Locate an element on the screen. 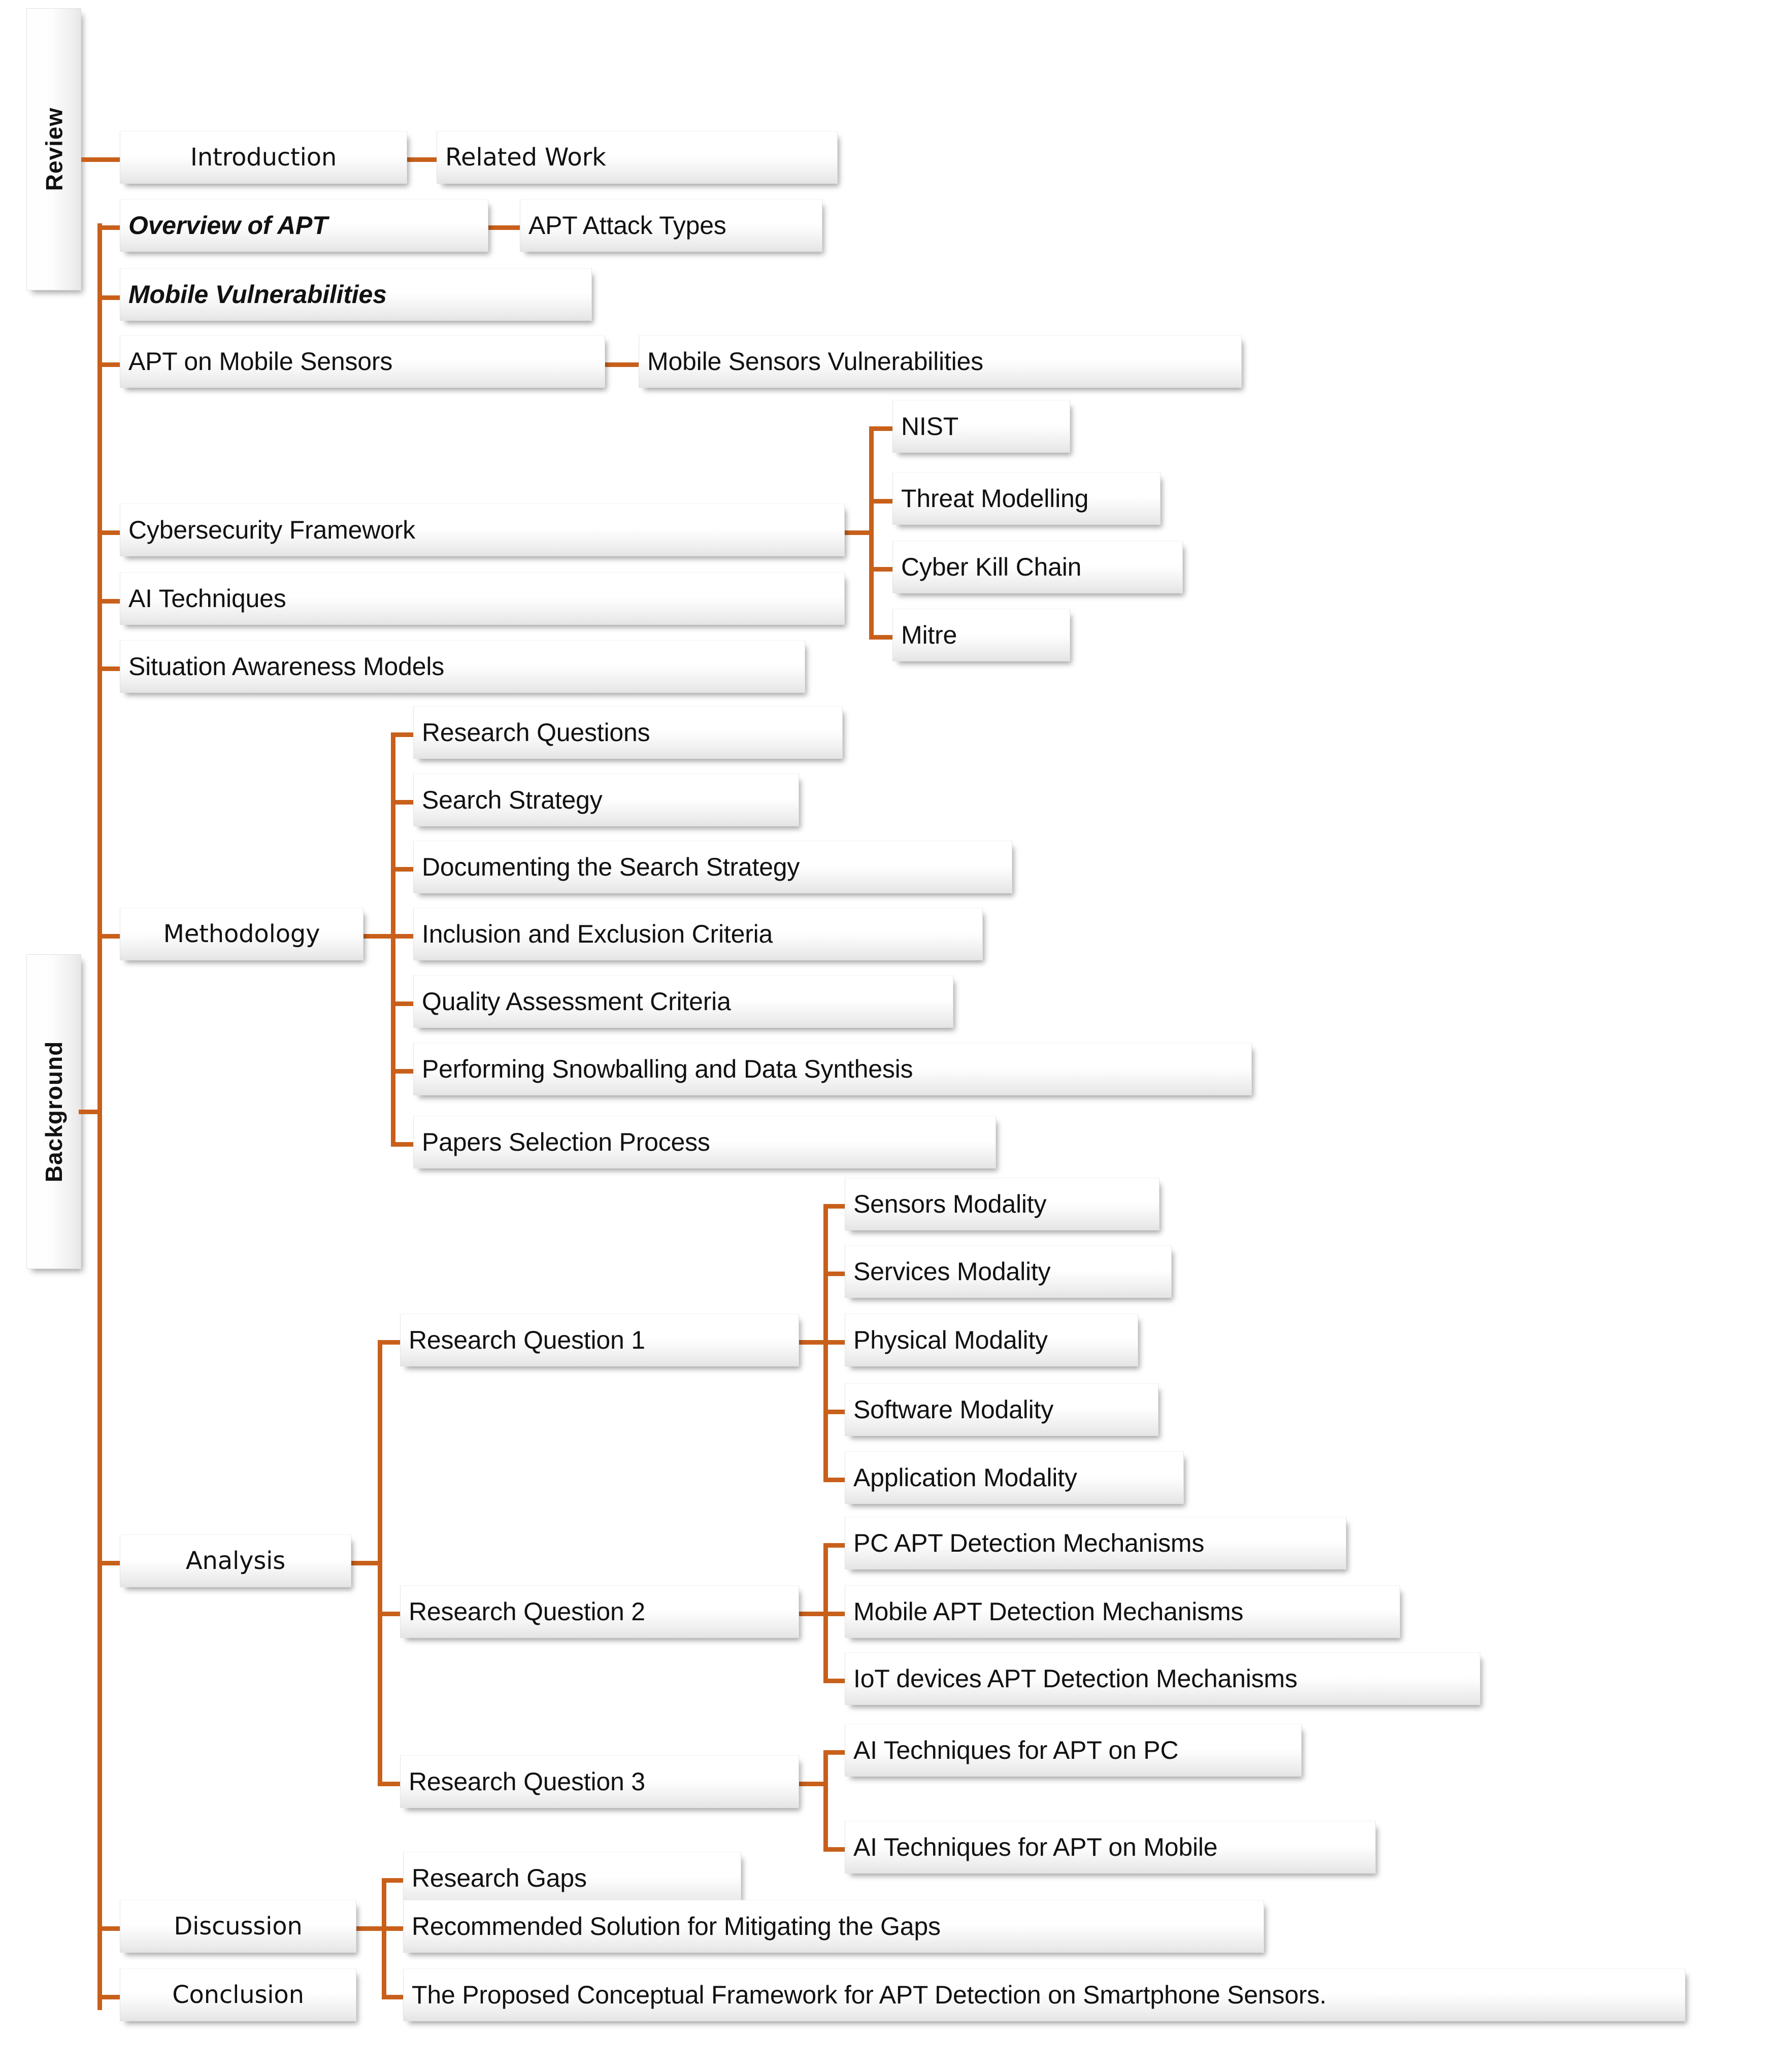 The image size is (1790, 2072). node-pc-apt-detection-mechanisms: PC APT Detection Mechanisms is located at coordinates (1095, 1543).